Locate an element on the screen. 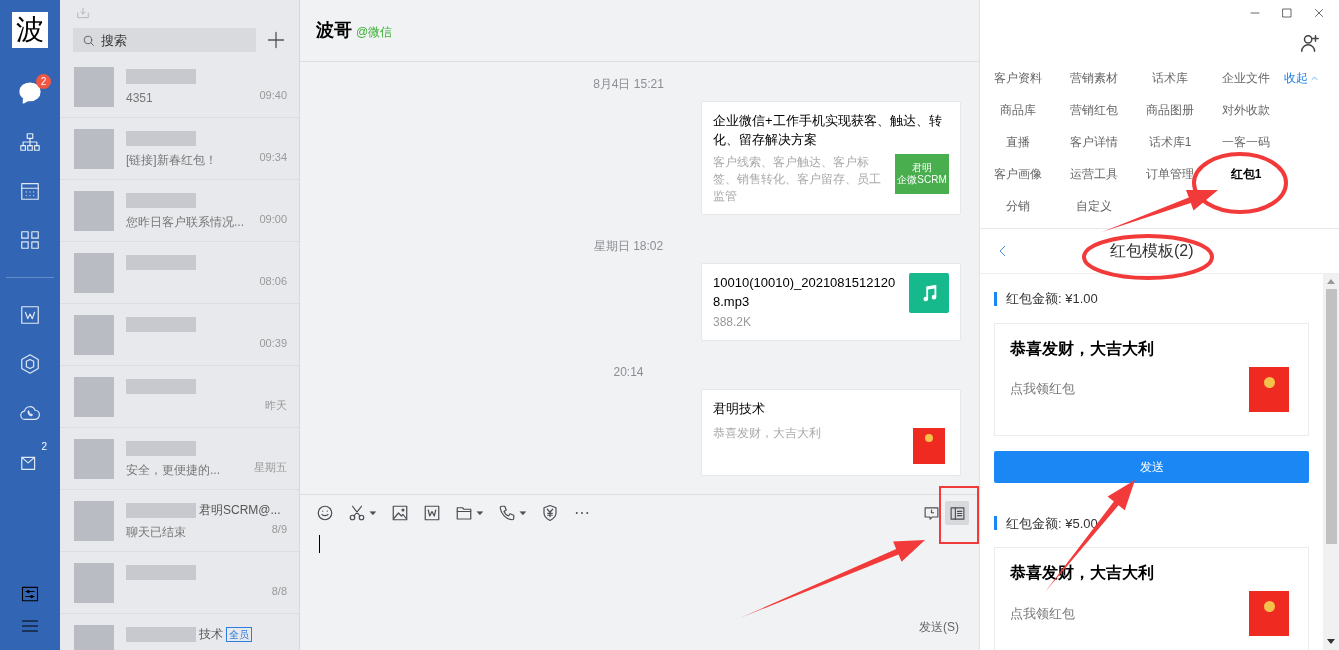 This screenshot has height=650, width=1339. hongbao-amount: 红包金额: ¥1.00 is located at coordinates (1052, 299).